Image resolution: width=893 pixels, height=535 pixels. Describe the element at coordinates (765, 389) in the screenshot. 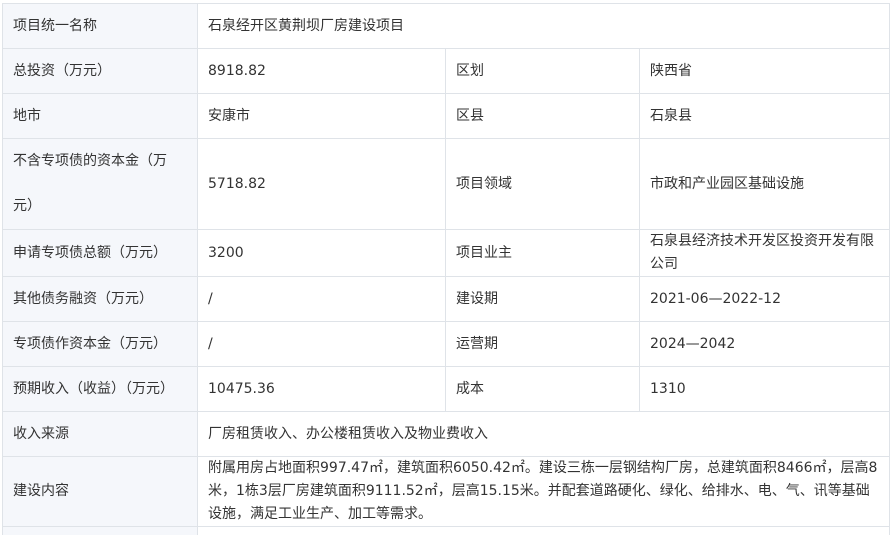

I see `value-cost: 1310` at that location.